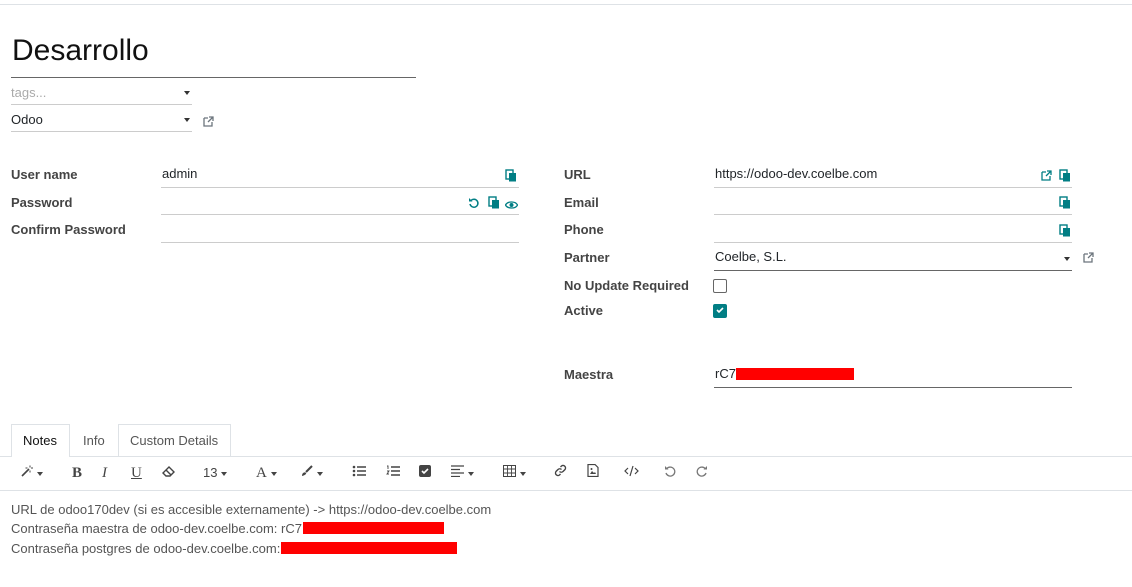 This screenshot has height=587, width=1132. I want to click on instance-type-value: Odoo, so click(27, 119).